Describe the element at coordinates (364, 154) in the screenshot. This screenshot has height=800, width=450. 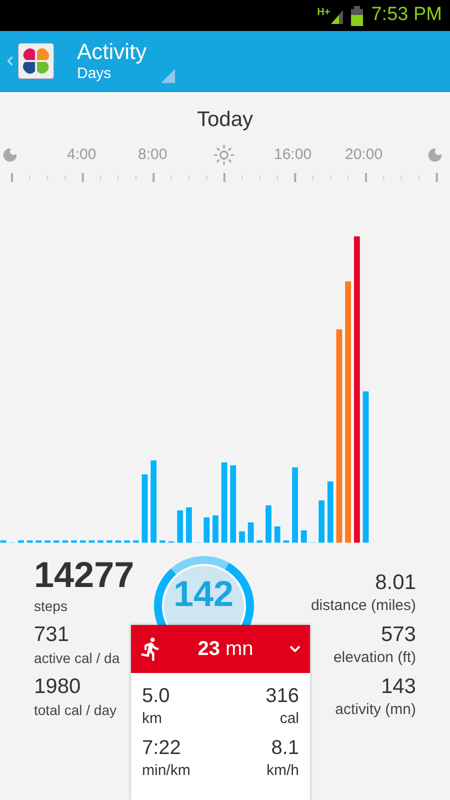
I see `time-label: 20:00` at that location.